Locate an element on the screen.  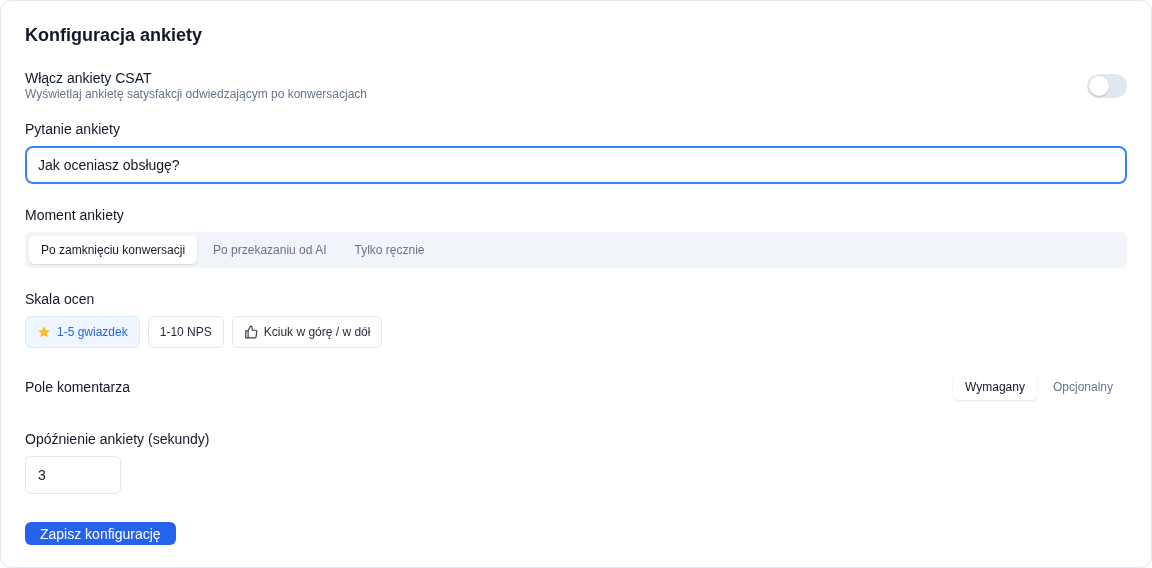
question-field: Jak oceniasz obsługę? is located at coordinates (576, 165).